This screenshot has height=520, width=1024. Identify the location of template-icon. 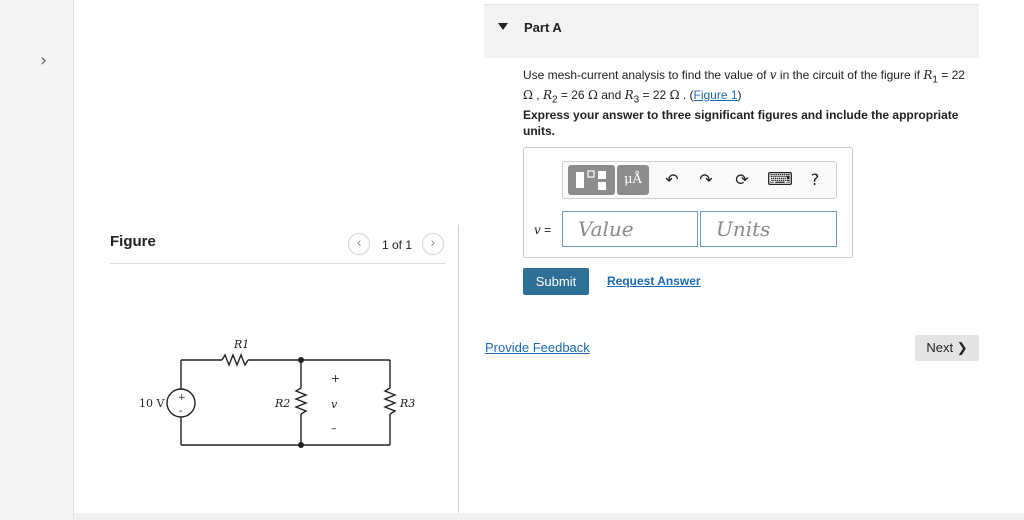
(591, 180).